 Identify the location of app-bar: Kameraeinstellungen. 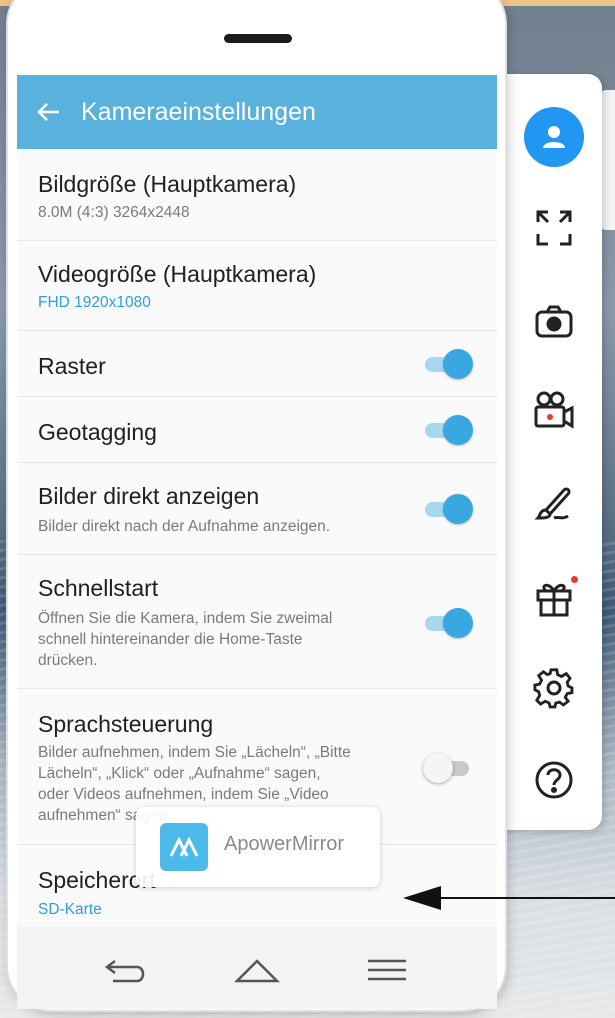
(257, 112).